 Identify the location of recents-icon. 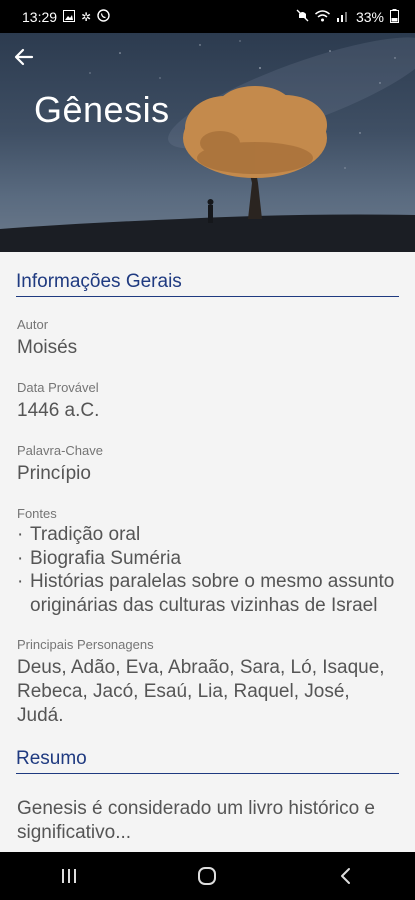
(69, 876).